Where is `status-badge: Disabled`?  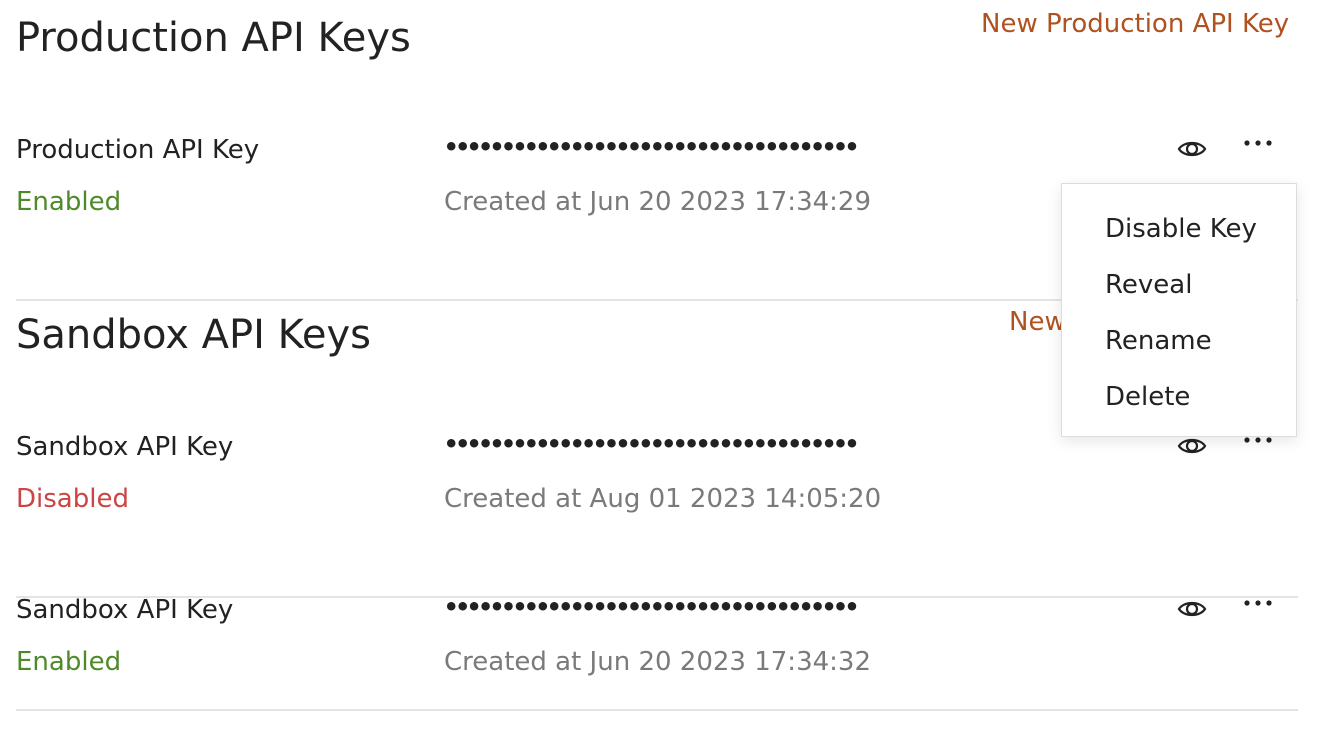 status-badge: Disabled is located at coordinates (72, 499).